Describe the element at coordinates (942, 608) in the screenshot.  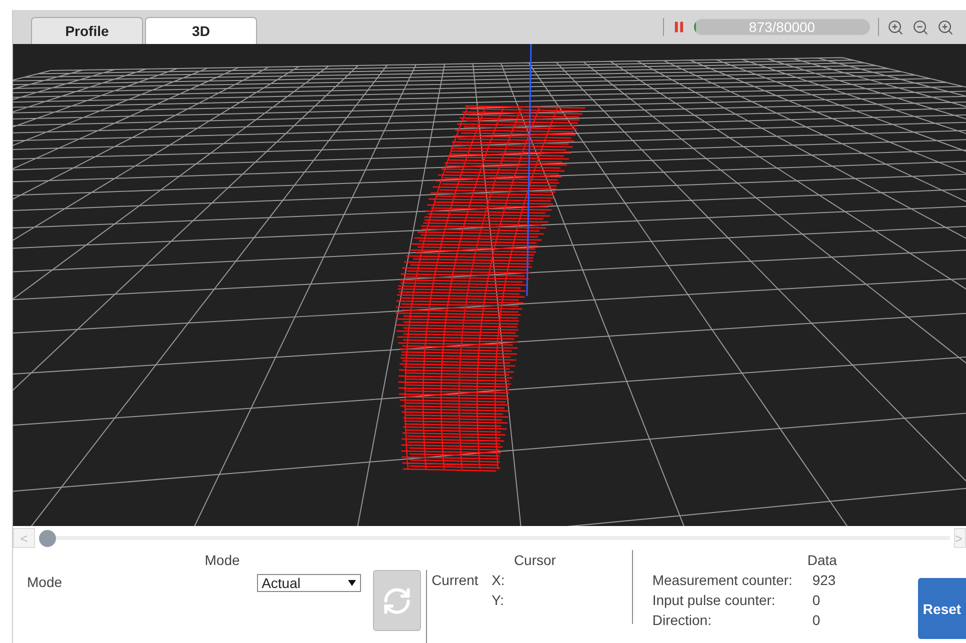
I see `reset-button: Reset` at that location.